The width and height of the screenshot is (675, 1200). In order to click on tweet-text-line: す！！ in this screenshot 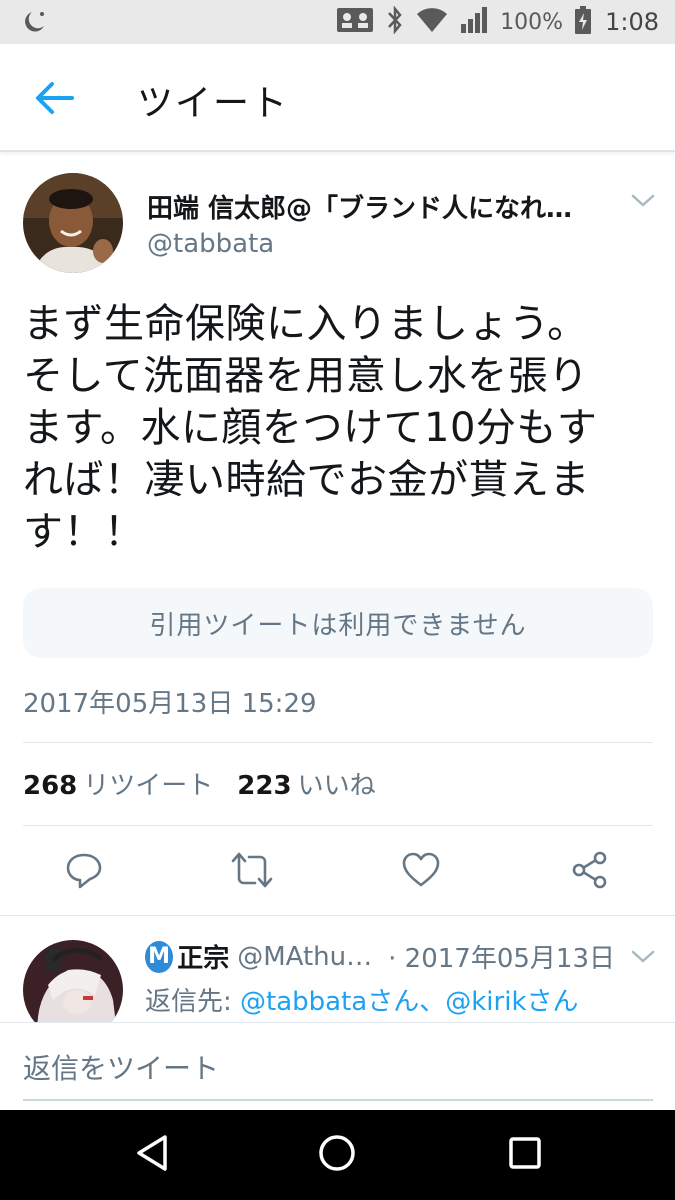, I will do `click(84, 532)`.